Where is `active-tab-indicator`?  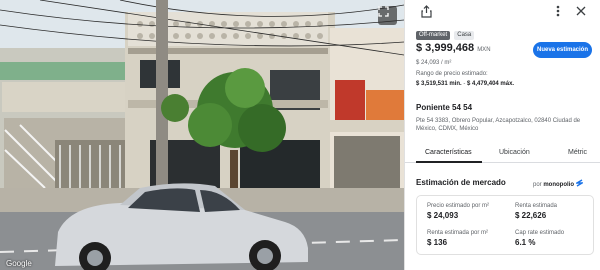
active-tab-indicator is located at coordinates (449, 162).